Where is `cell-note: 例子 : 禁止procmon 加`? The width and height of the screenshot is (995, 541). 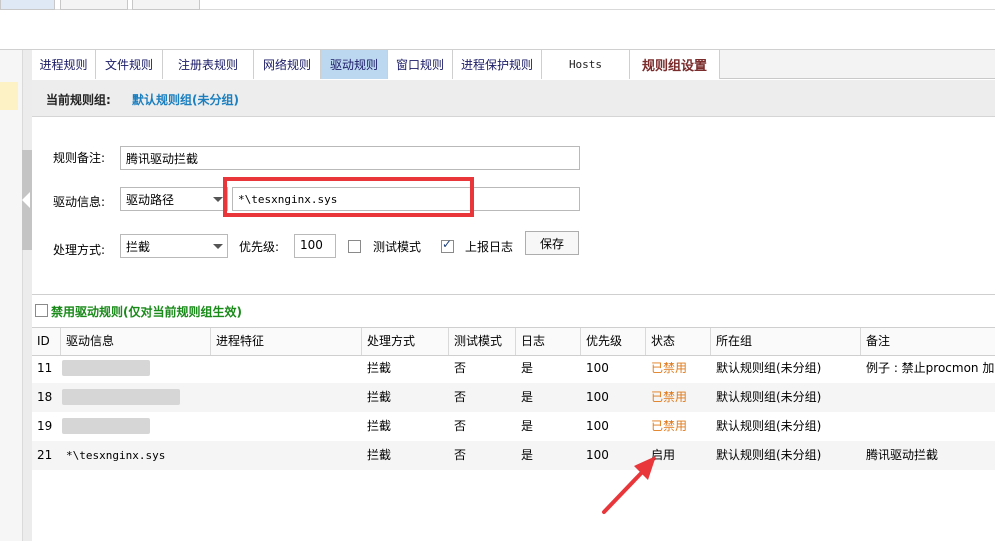
cell-note: 例子 : 禁止procmon 加 is located at coordinates (930, 368).